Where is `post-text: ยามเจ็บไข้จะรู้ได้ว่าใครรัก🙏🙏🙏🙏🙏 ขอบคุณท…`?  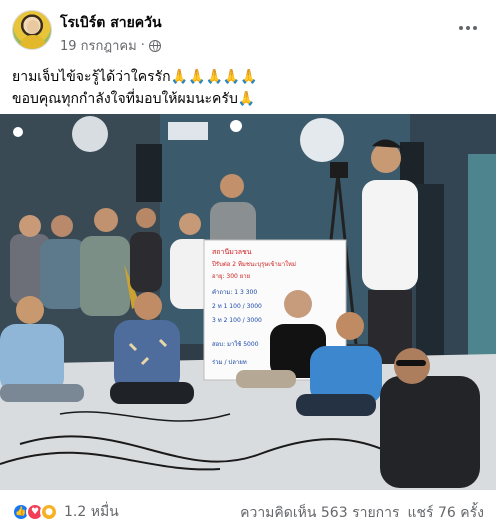
post-text: ยามเจ็บไข้จะรู้ได้ว่าใครรัก🙏🙏🙏🙏🙏 ขอบคุณท… is located at coordinates (247, 88).